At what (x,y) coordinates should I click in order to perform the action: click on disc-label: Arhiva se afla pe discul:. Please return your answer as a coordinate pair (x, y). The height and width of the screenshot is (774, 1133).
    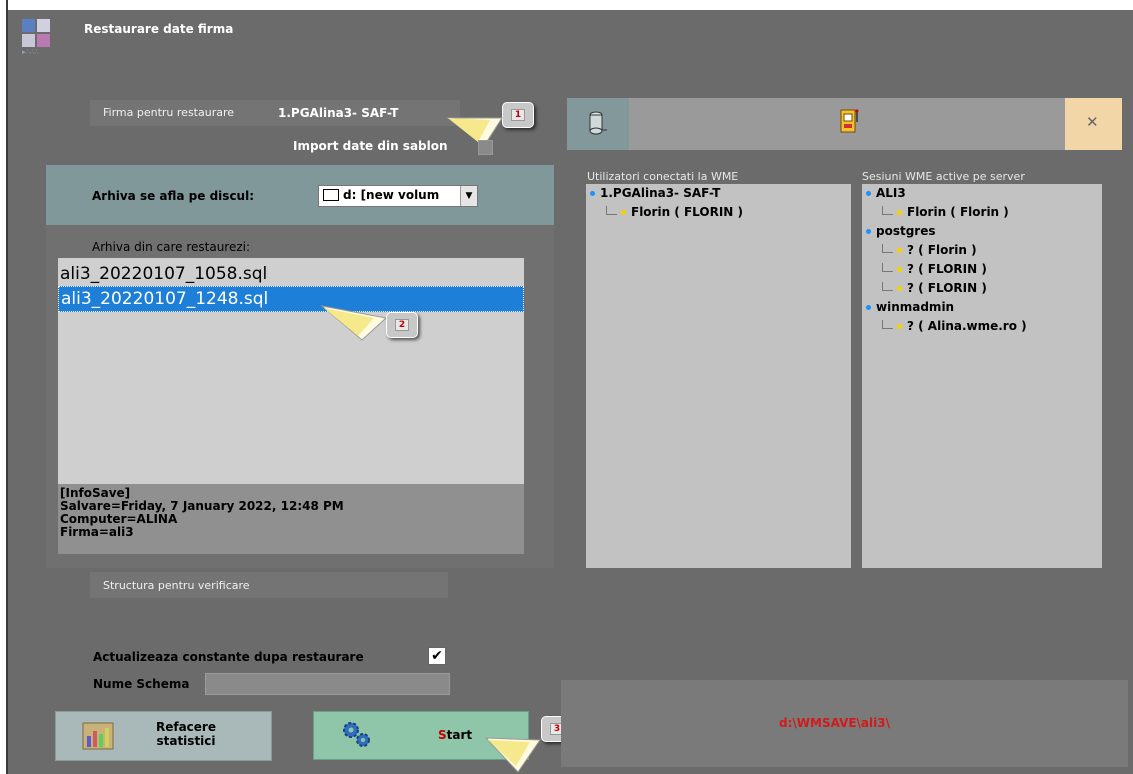
    Looking at the image, I should click on (173, 196).